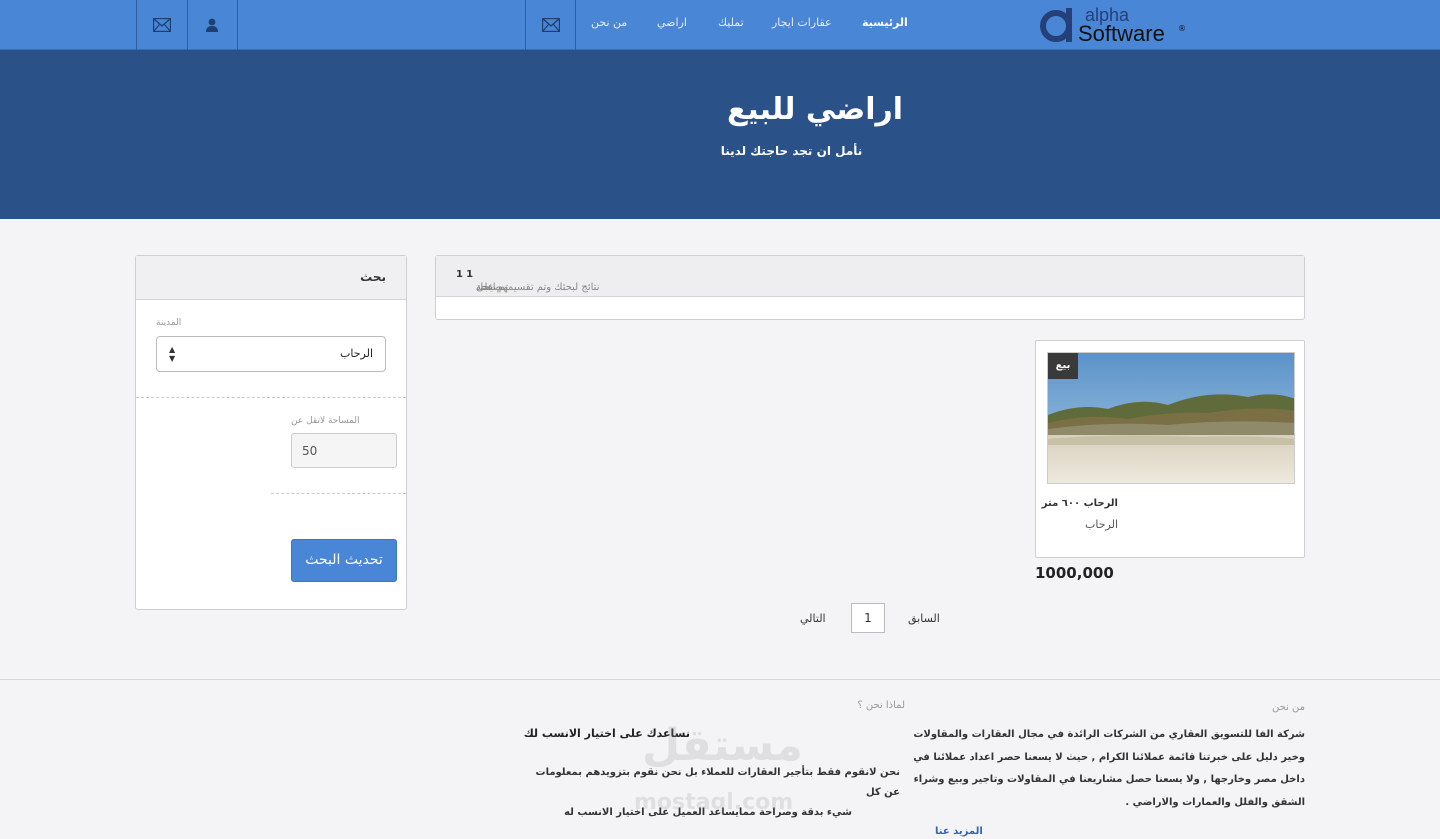 The image size is (1440, 839). What do you see at coordinates (325, 421) in the screenshot?
I see `area-label: المساحة لاتقل عن` at bounding box center [325, 421].